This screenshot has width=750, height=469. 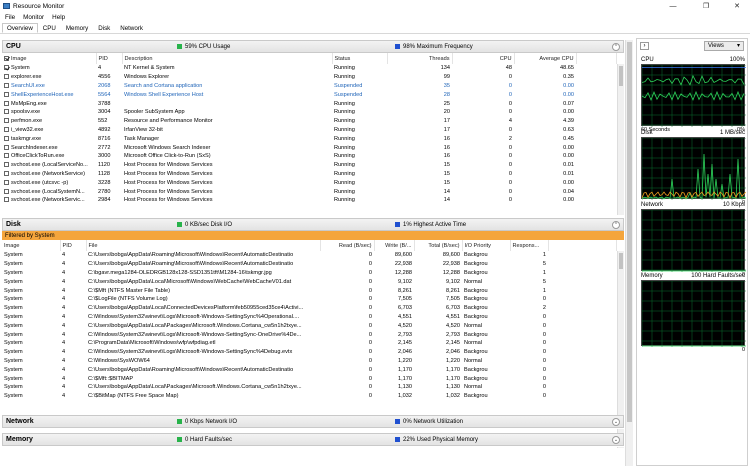 What do you see at coordinates (313, 235) in the screenshot?
I see `filter-bar: Filtered by System` at bounding box center [313, 235].